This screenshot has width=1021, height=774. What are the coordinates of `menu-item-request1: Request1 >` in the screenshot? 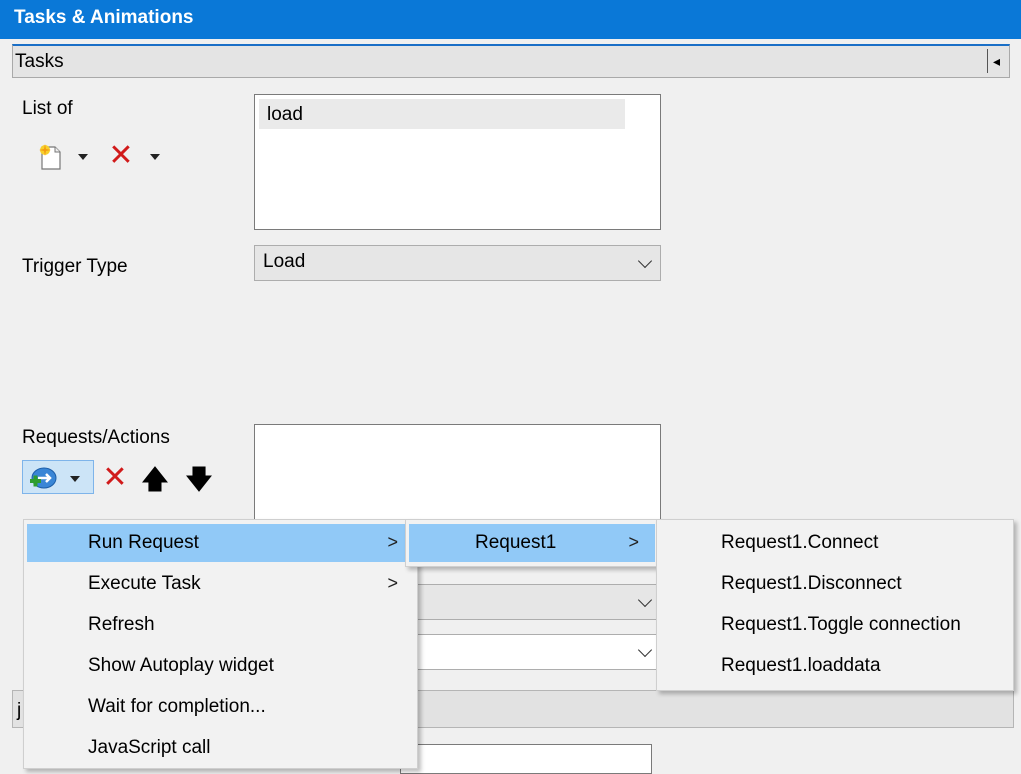 It's located at (532, 543).